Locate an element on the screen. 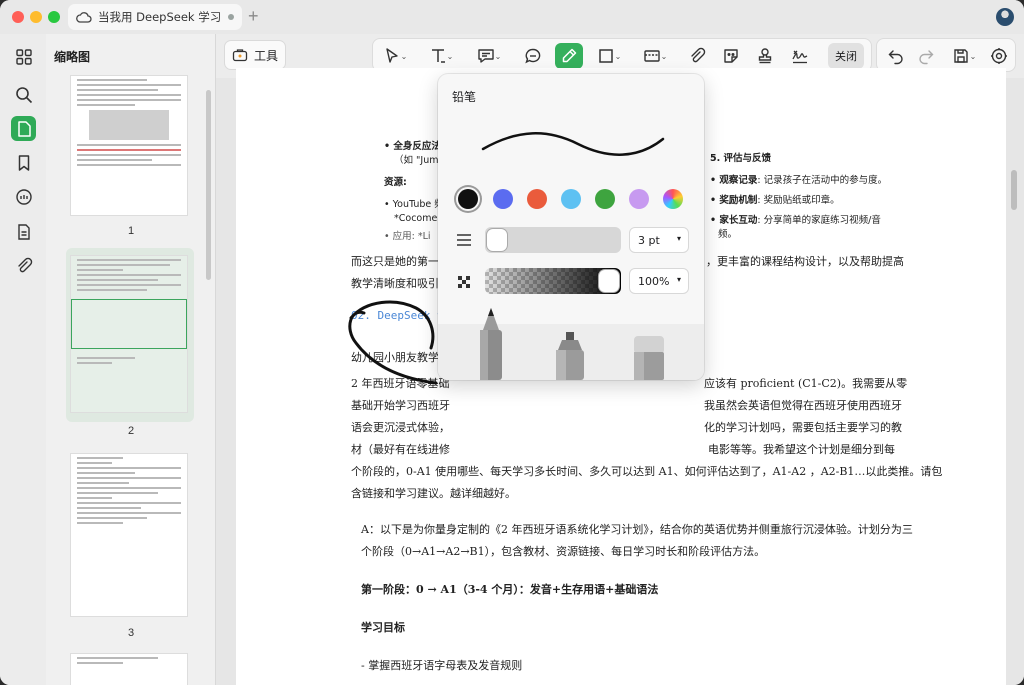  document-icon is located at coordinates (23, 128).